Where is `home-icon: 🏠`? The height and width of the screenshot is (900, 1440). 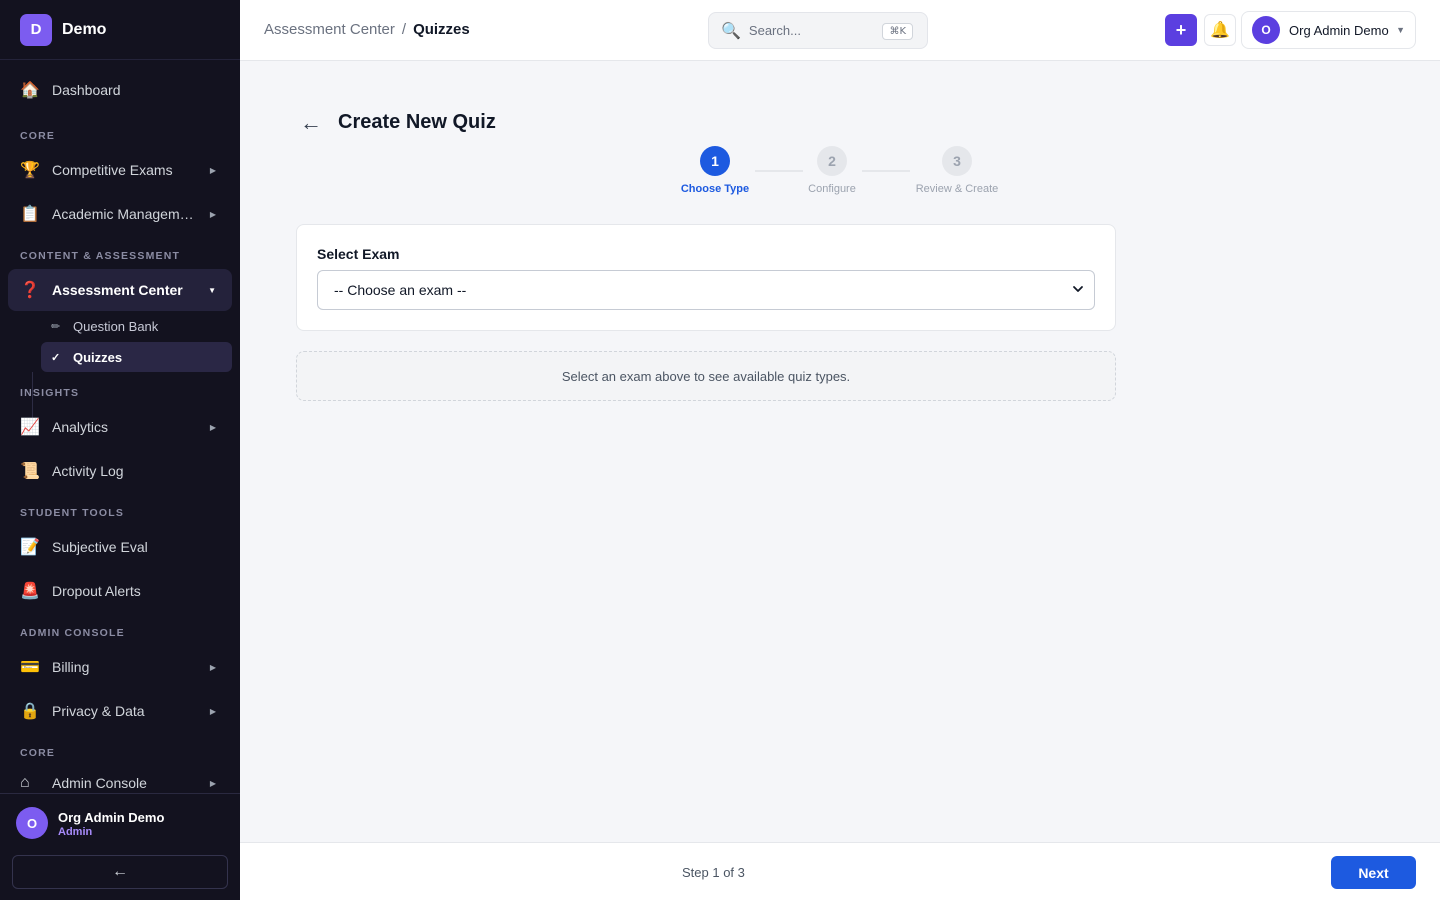
home-icon: 🏠 is located at coordinates (30, 90).